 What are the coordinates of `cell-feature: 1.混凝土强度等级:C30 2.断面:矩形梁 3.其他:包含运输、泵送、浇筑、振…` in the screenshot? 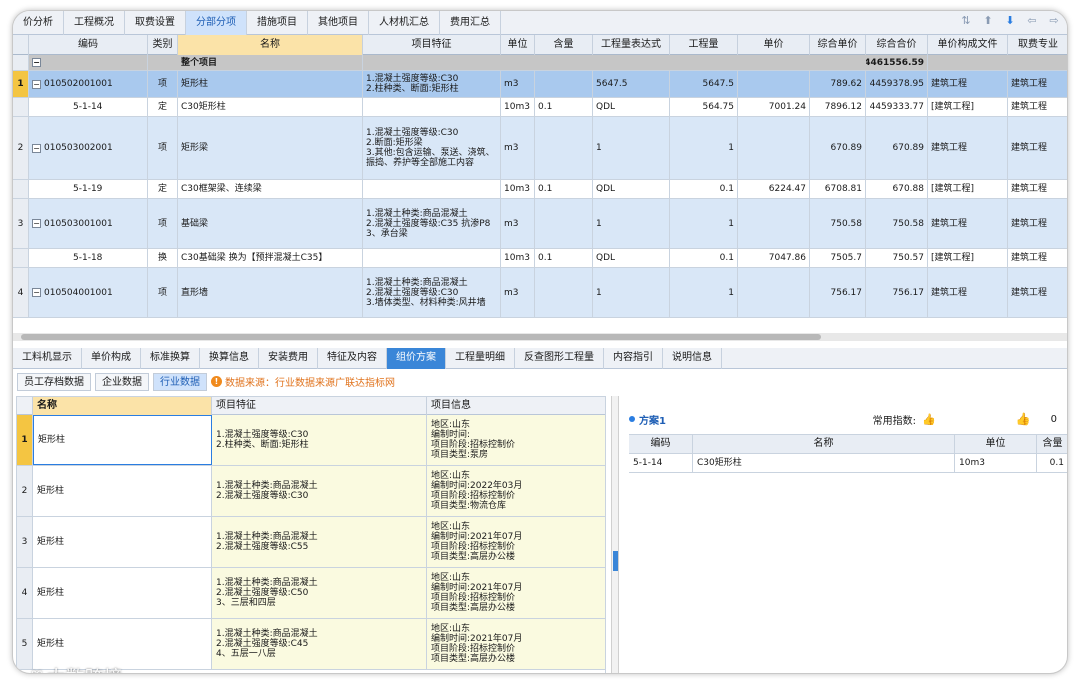 It's located at (432, 148).